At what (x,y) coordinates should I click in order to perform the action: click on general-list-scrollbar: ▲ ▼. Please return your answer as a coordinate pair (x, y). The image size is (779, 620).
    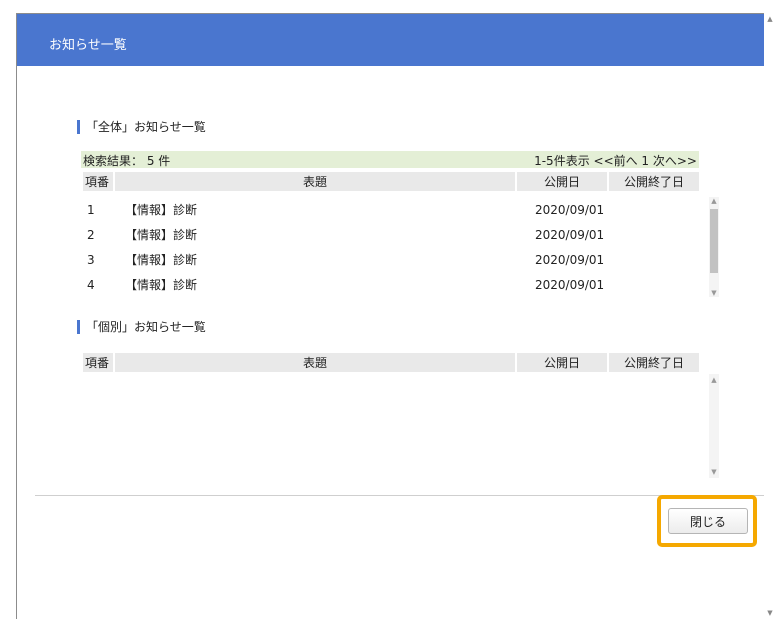
    Looking at the image, I should click on (714, 247).